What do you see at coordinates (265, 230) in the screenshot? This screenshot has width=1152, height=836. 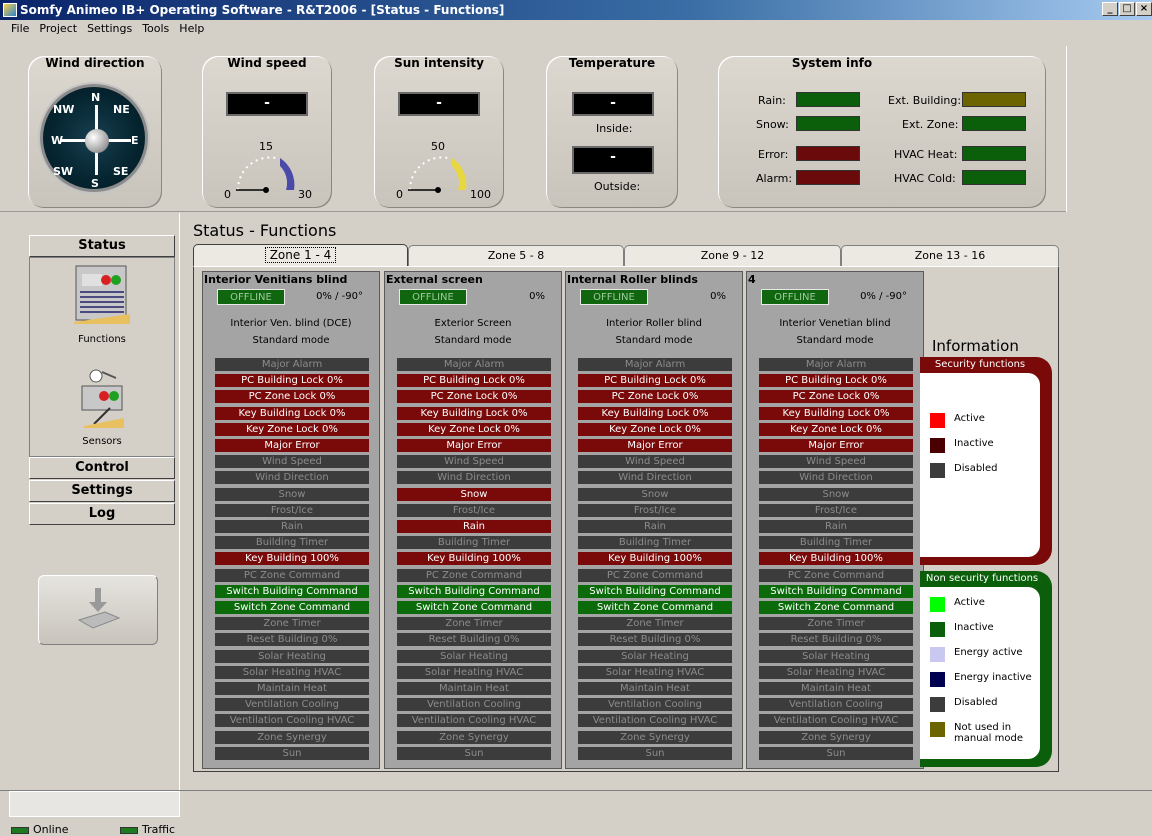 I see `page-title: Status - Functions` at bounding box center [265, 230].